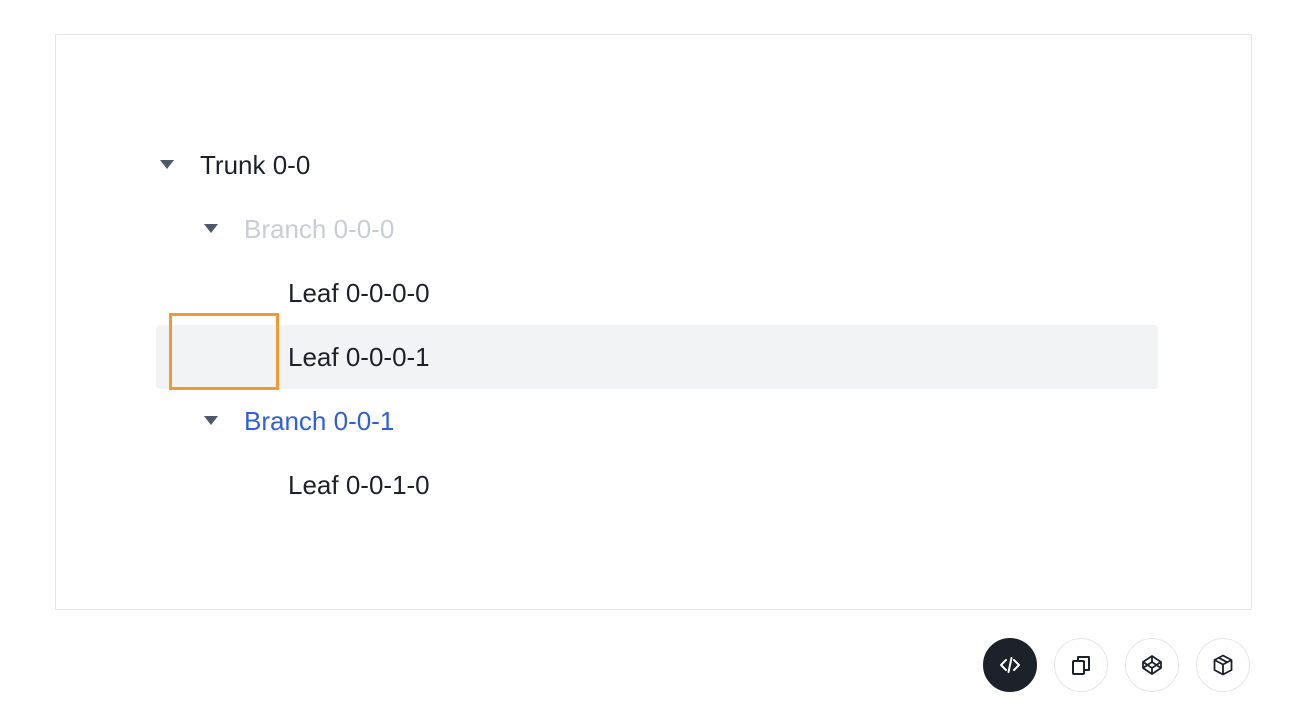 Image resolution: width=1296 pixels, height=712 pixels. Describe the element at coordinates (657, 485) in the screenshot. I see `tree-node-leaf-0-0-1-0: Leaf 0-0-1-0` at that location.